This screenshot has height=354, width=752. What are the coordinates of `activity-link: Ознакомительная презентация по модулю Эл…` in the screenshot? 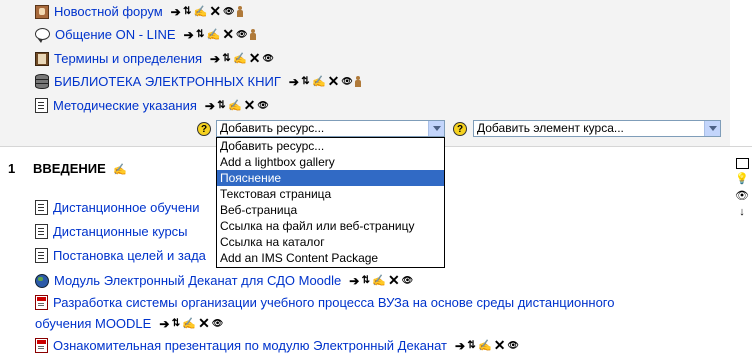 It's located at (250, 345).